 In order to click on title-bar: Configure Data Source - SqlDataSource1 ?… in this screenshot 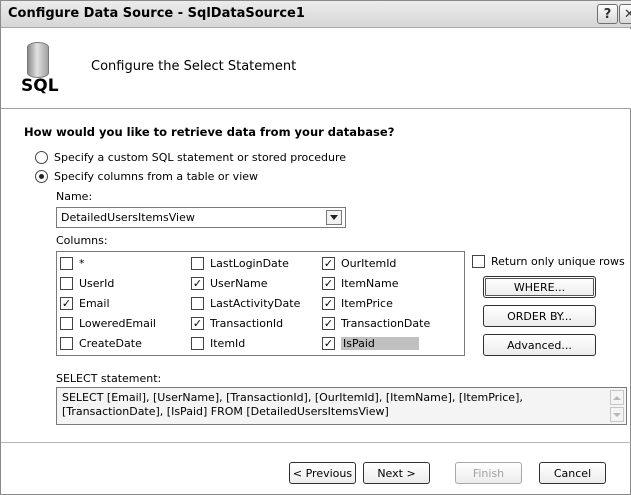, I will do `click(316, 14)`.